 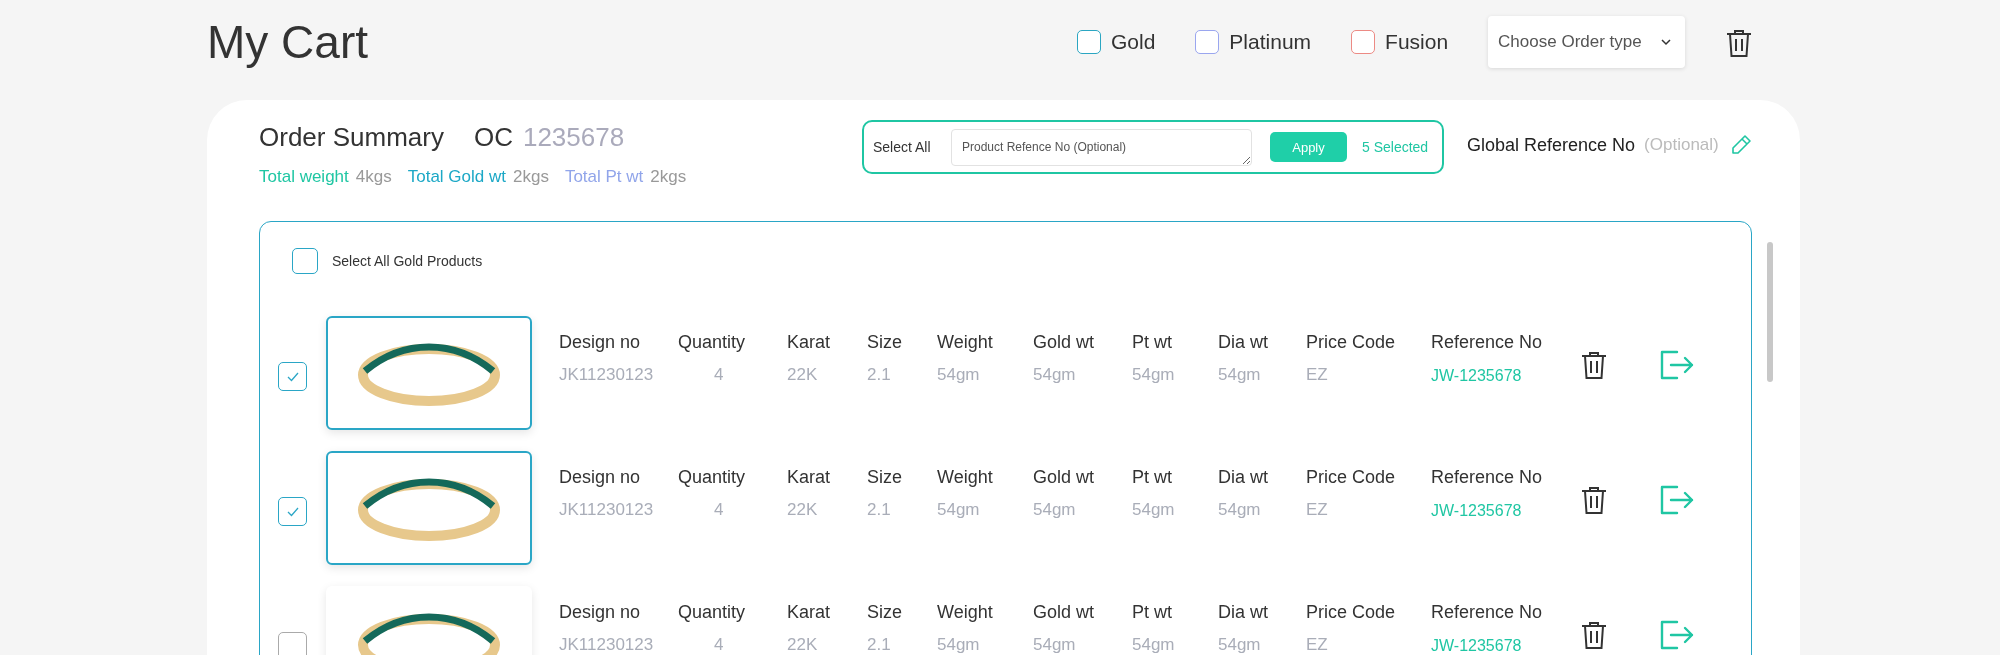 What do you see at coordinates (1770, 312) in the screenshot?
I see `scrollbar-thumb` at bounding box center [1770, 312].